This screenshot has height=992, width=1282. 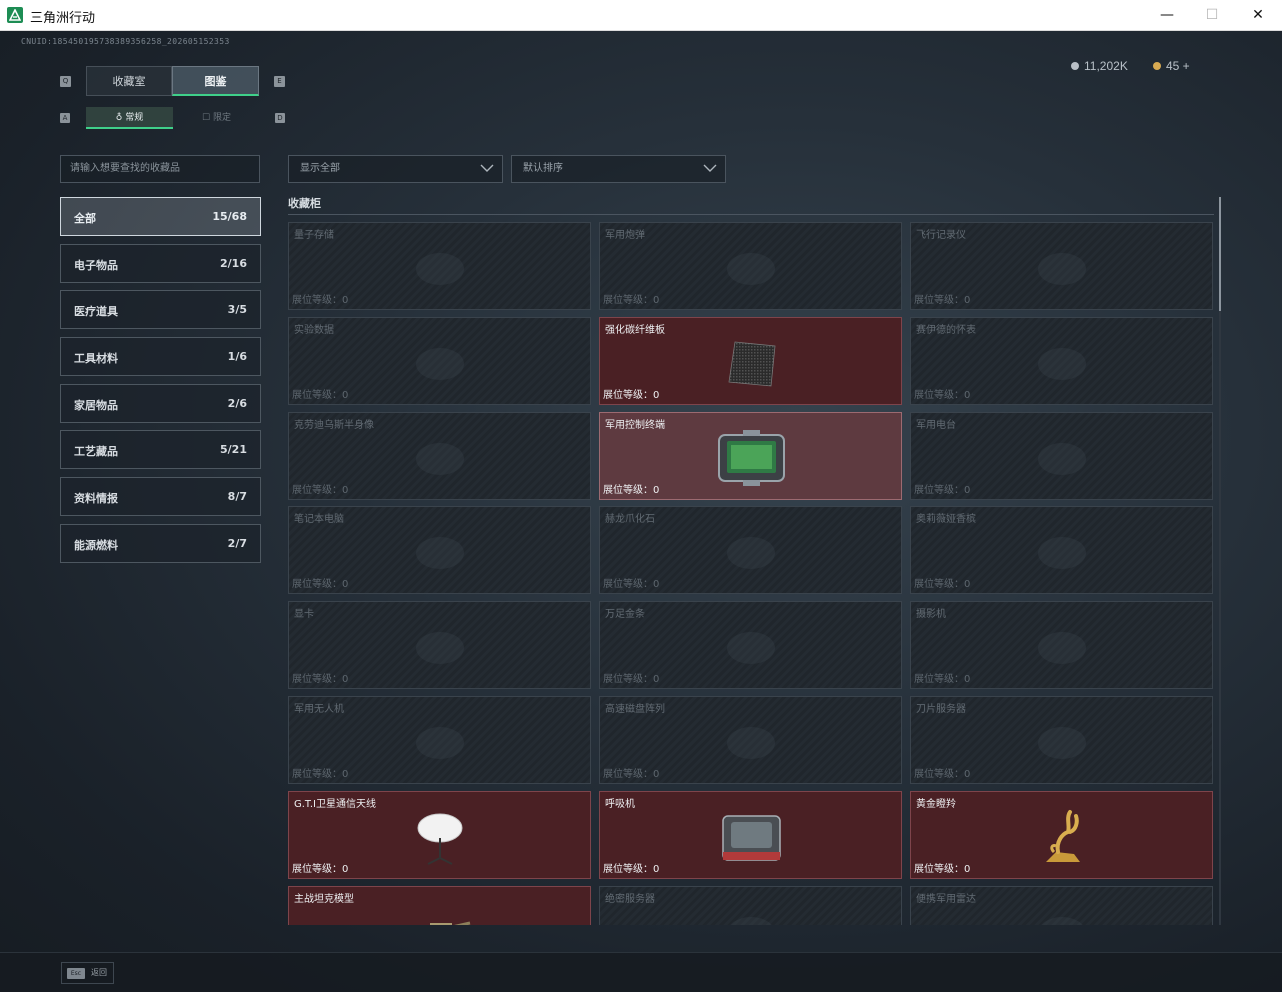 I want to click on card-name: 赛伊德的怀表, so click(x=946, y=330).